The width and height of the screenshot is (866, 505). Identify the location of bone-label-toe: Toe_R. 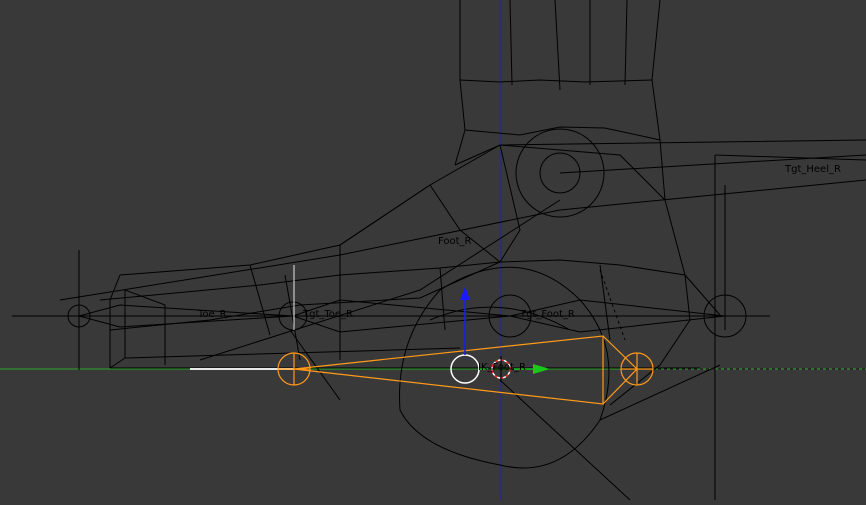
(212, 314).